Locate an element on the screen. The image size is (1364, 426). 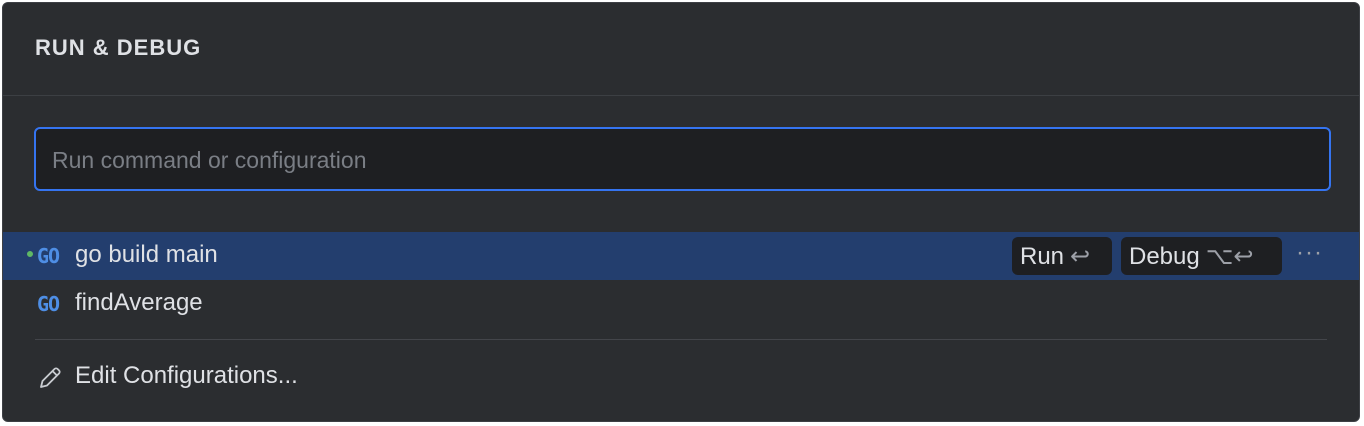
list-item-label: go build main is located at coordinates (146, 254).